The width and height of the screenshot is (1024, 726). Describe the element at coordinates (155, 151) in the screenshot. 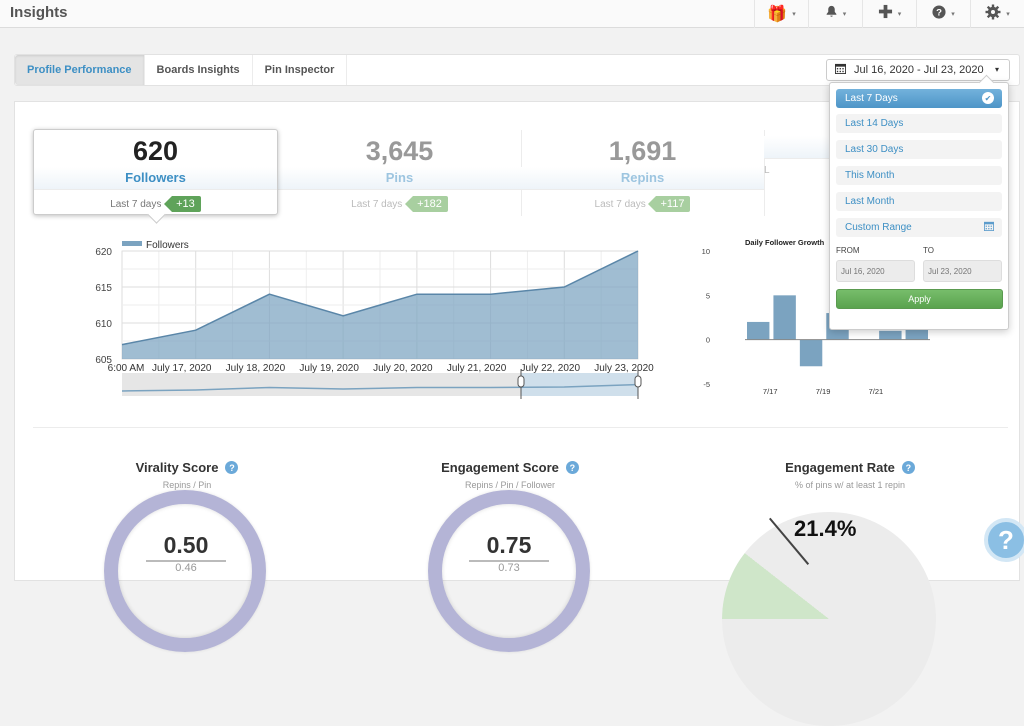

I see `stat-value: 620` at that location.